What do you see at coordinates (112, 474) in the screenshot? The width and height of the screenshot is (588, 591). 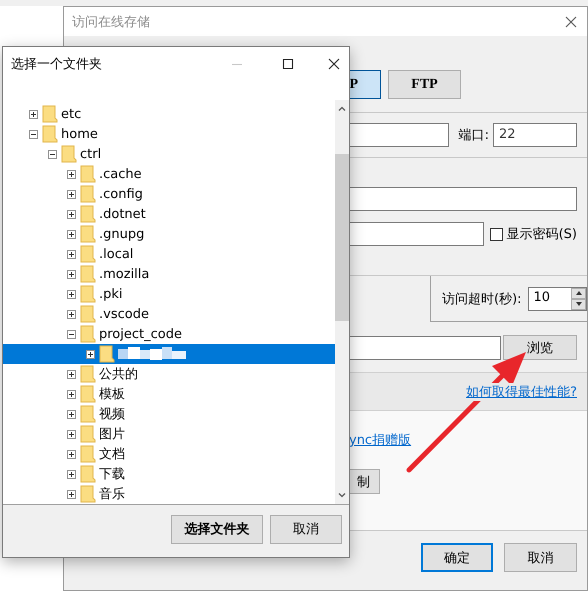 I see `folder-name: 下载` at bounding box center [112, 474].